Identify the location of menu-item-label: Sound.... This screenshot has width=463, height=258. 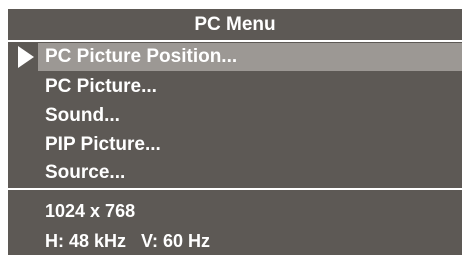
(82, 115).